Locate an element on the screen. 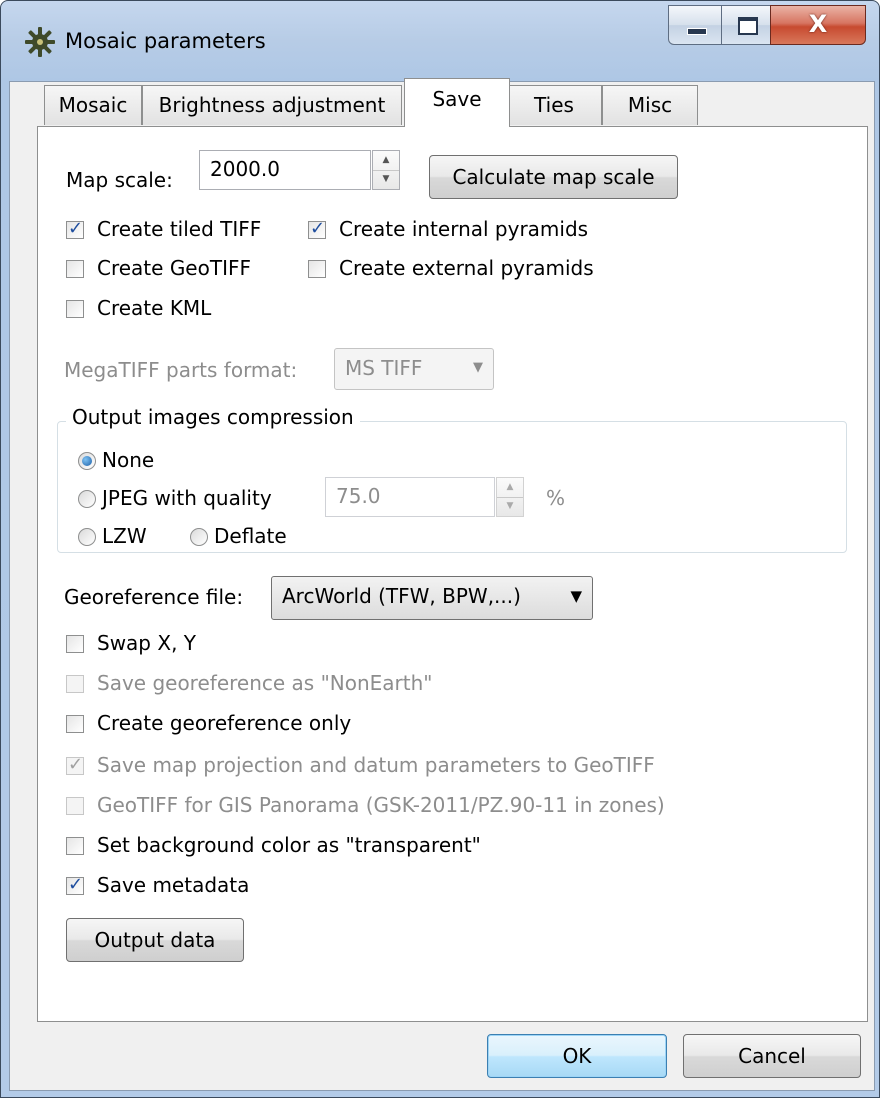  create-geotiff-checkbox is located at coordinates (75, 269).